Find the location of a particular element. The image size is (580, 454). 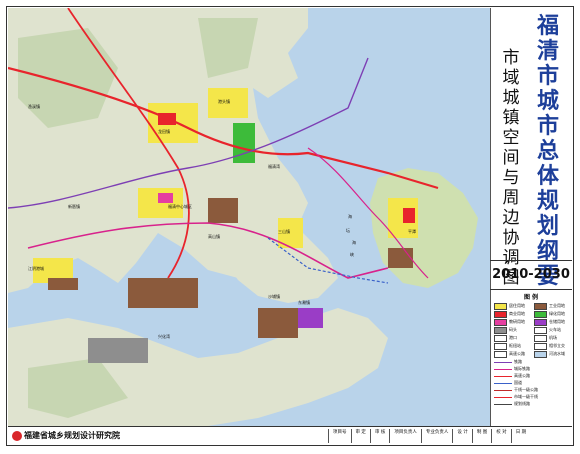

signature-cell: 审 定 is located at coordinates (360, 436).